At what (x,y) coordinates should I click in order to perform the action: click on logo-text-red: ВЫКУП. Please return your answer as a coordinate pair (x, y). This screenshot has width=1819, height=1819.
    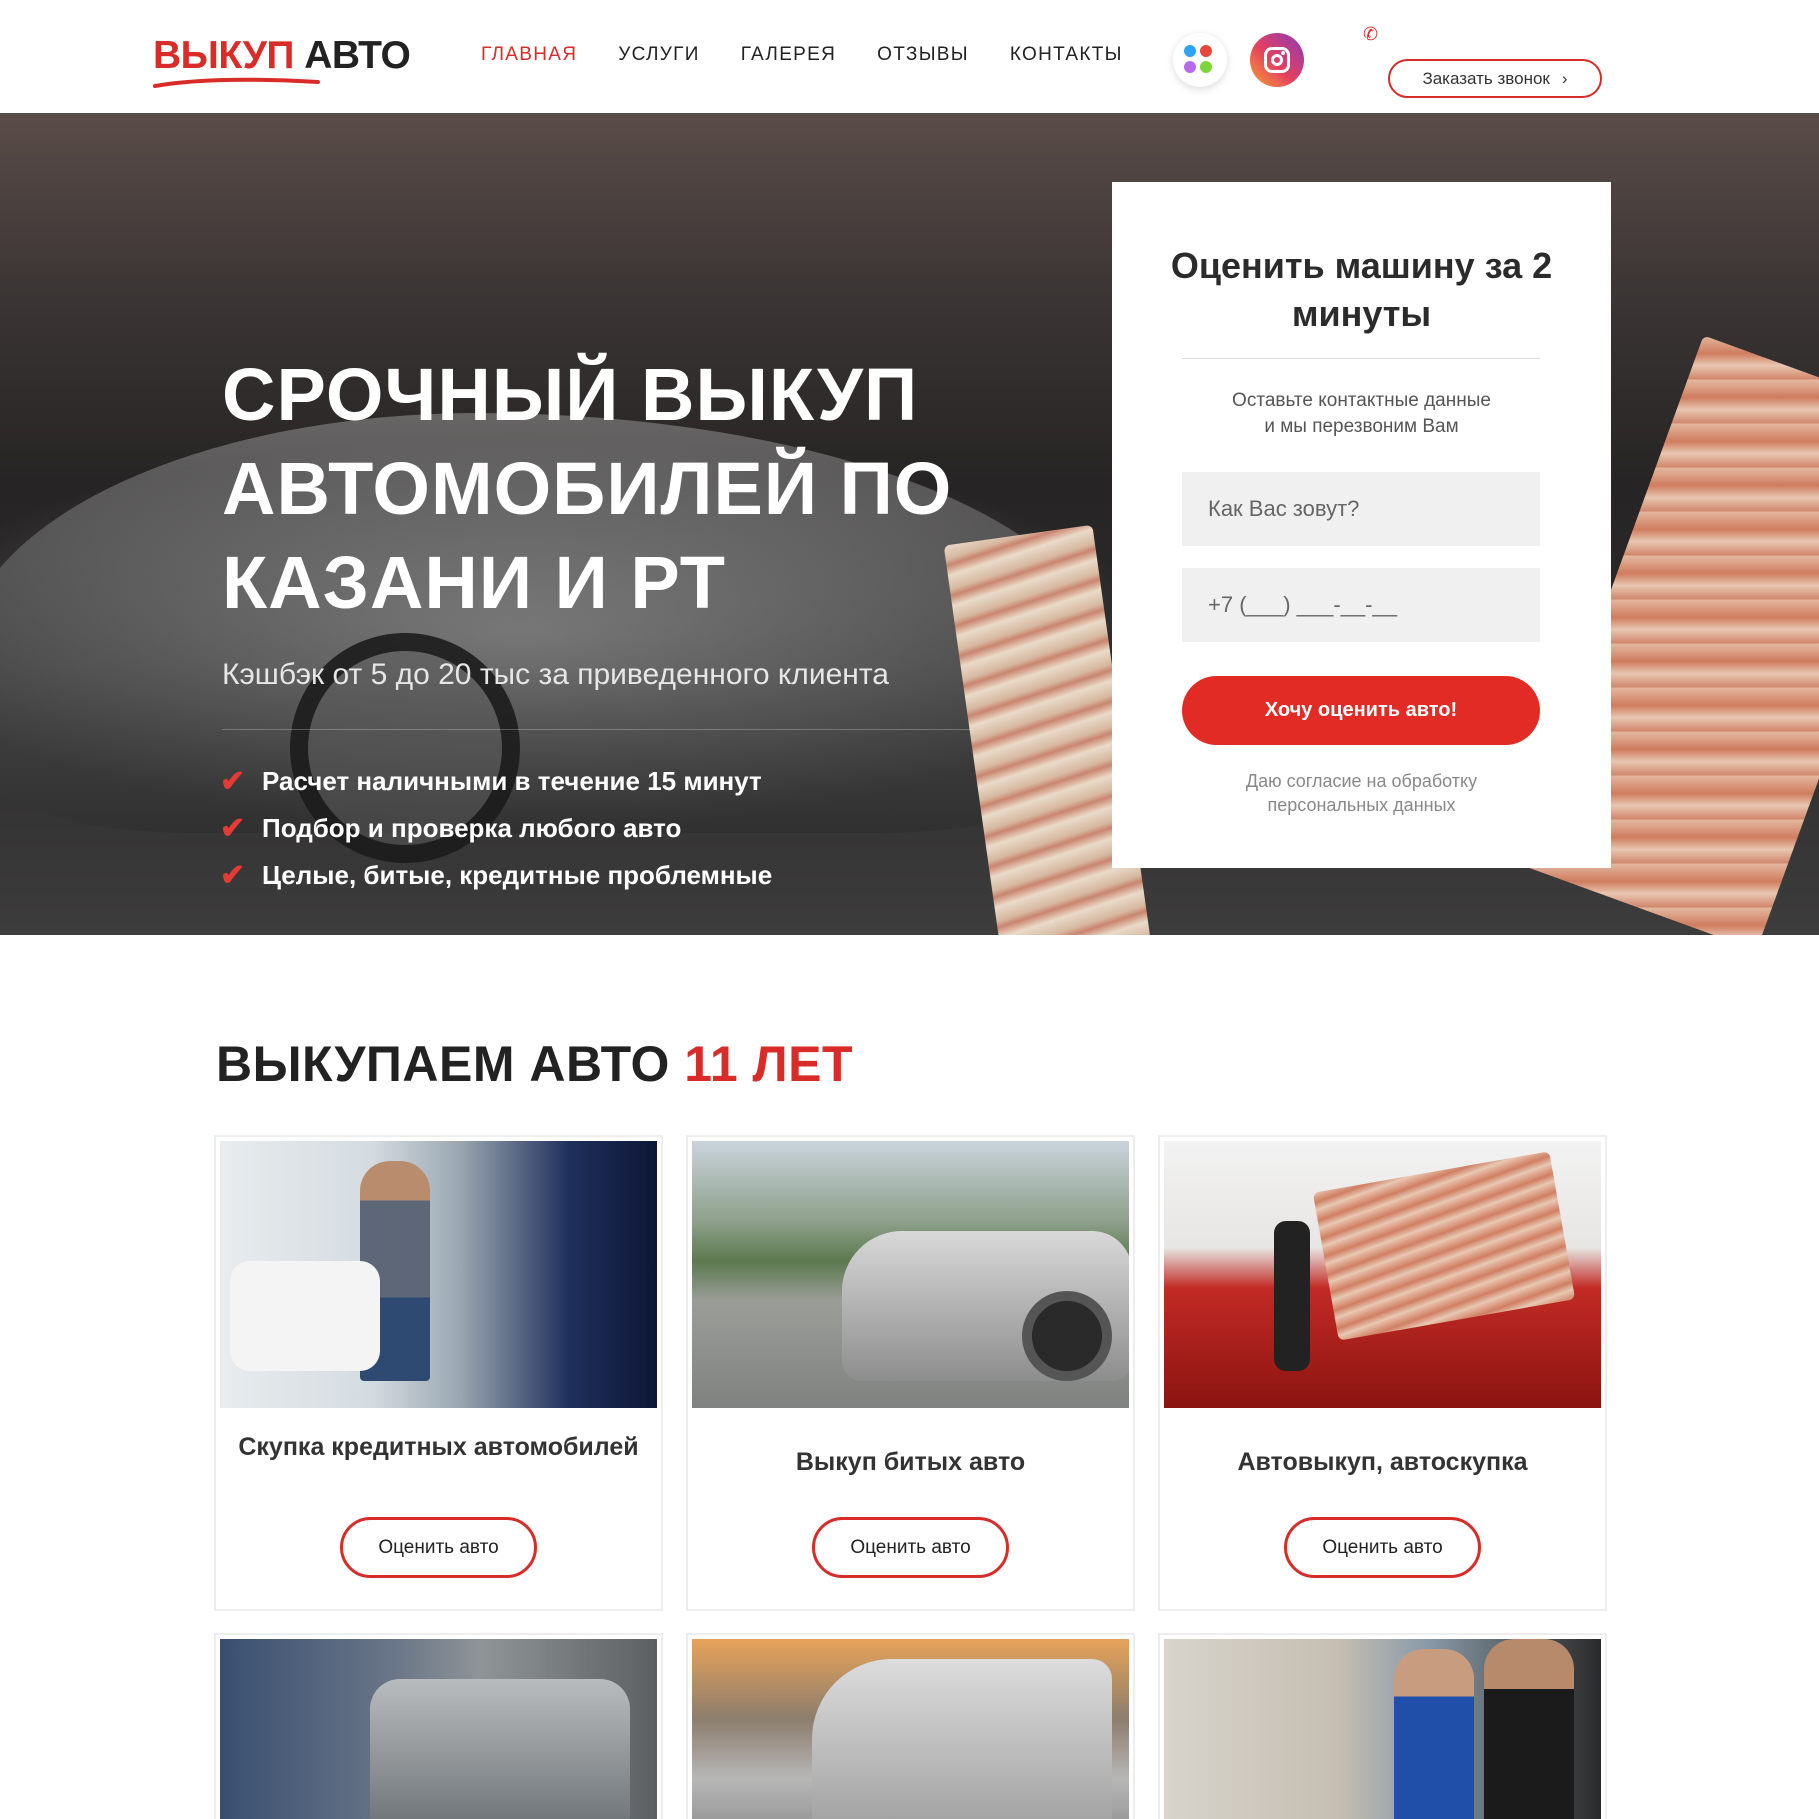
    Looking at the image, I should click on (223, 55).